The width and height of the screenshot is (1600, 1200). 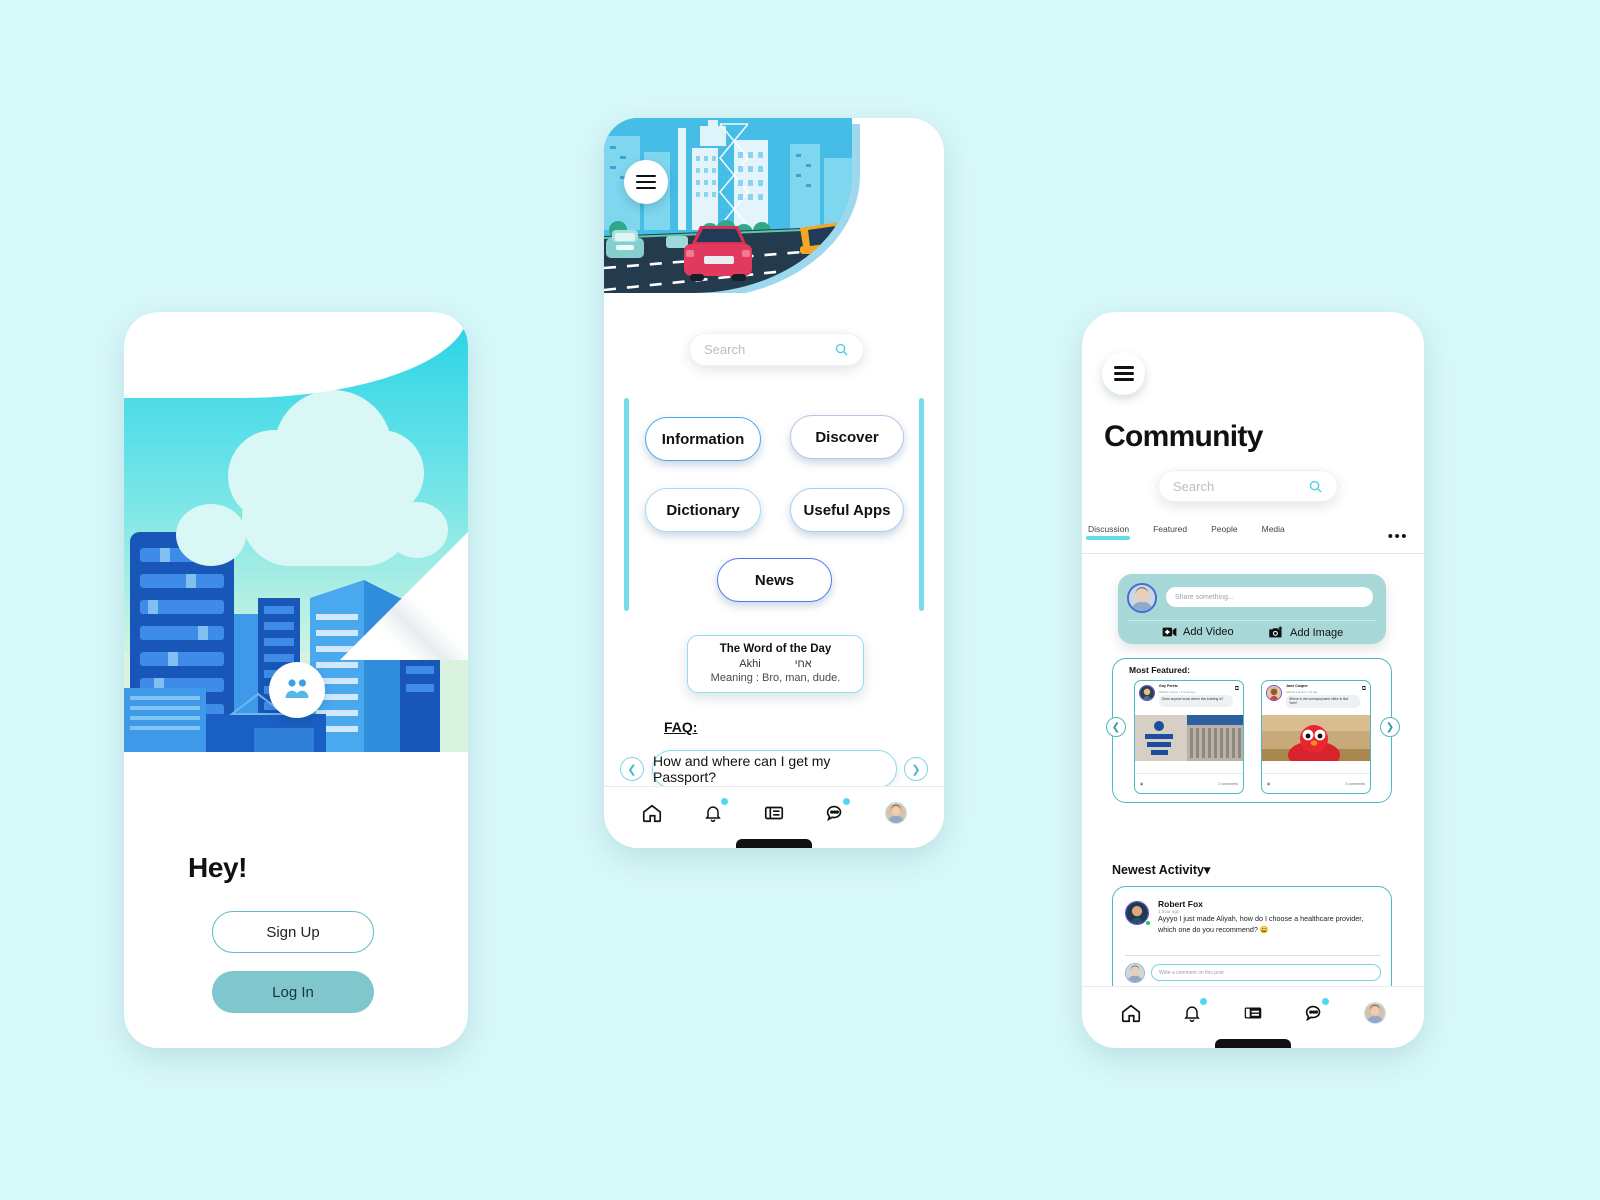 What do you see at coordinates (1390, 727) in the screenshot?
I see `carousel-next-button: ❯` at bounding box center [1390, 727].